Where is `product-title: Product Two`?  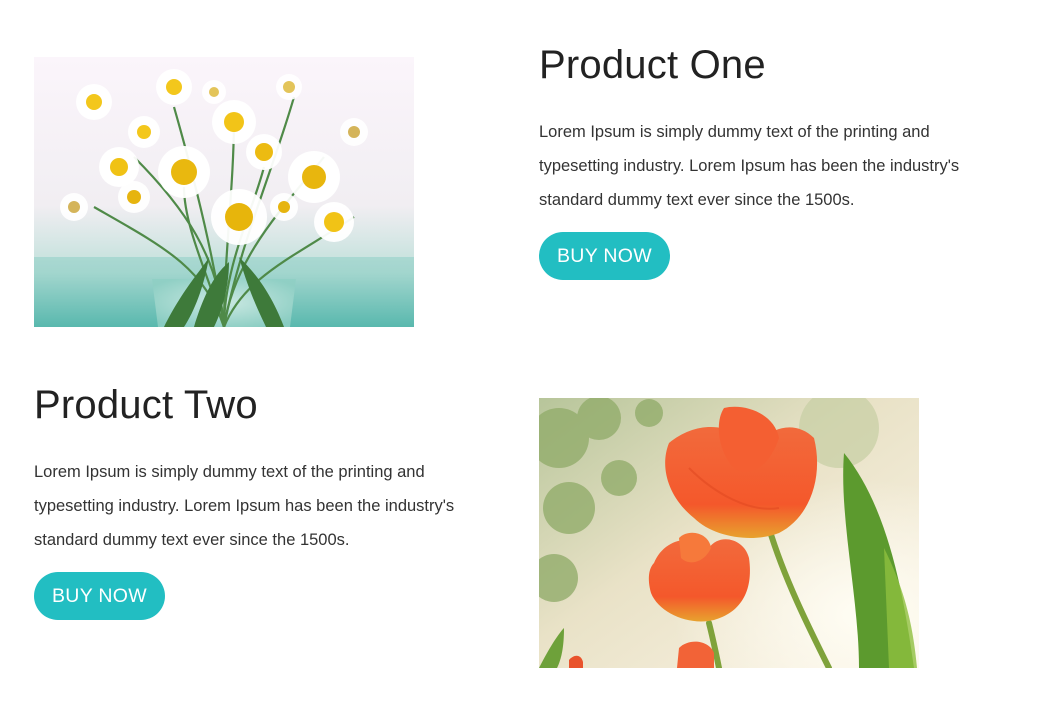 product-title: Product Two is located at coordinates (146, 405).